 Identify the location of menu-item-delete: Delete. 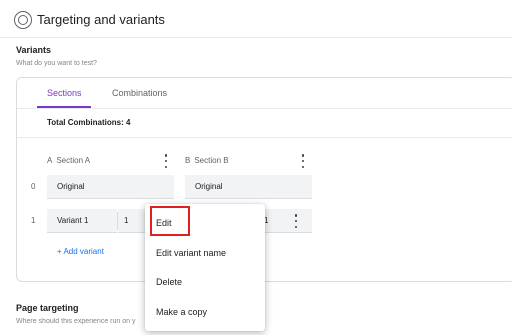
(169, 282).